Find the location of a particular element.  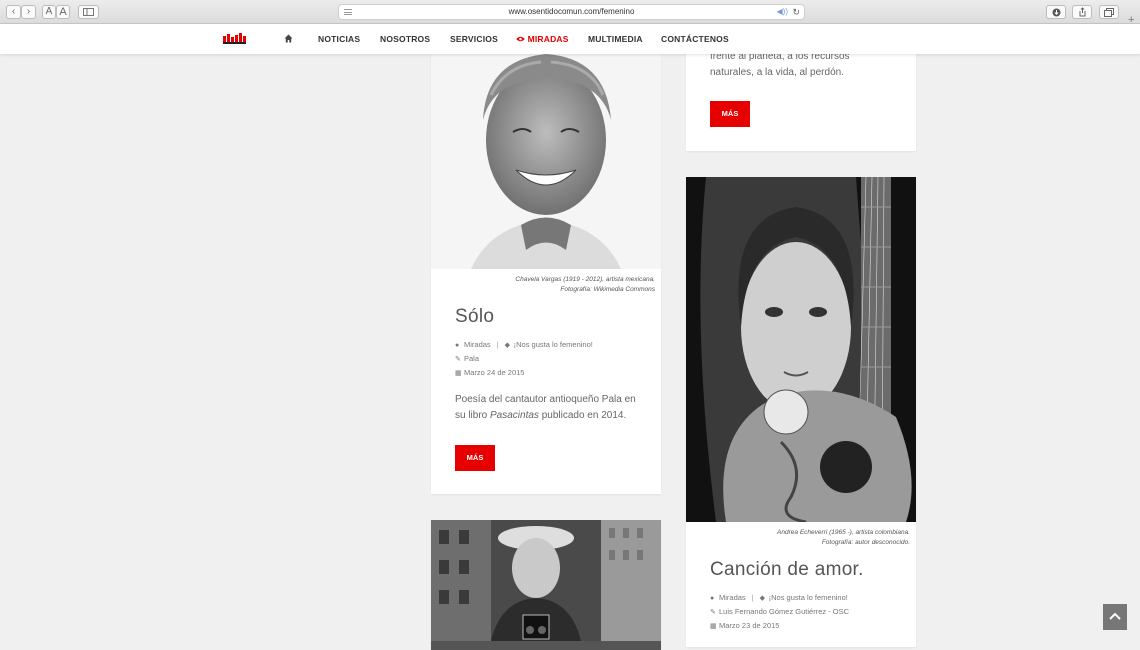

chevron-up-icon is located at coordinates (1115, 616).